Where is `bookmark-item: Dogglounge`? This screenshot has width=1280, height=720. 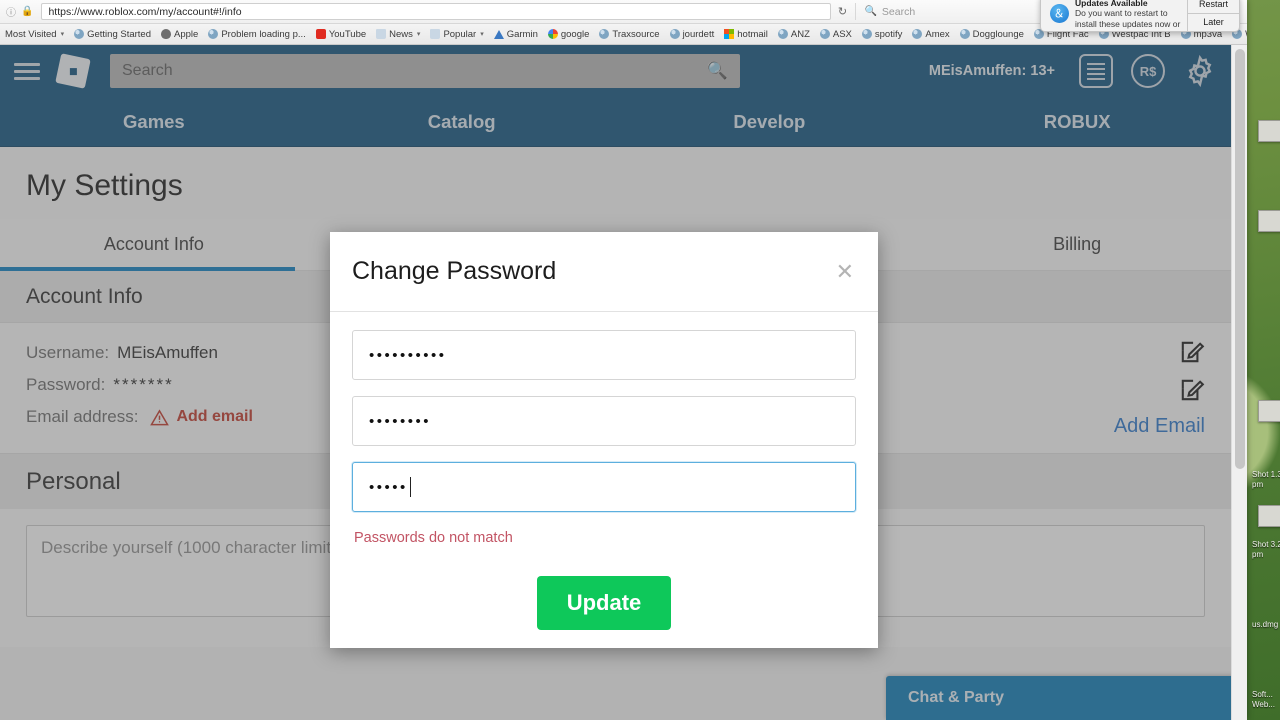
bookmark-item: Dogglounge is located at coordinates (992, 34).